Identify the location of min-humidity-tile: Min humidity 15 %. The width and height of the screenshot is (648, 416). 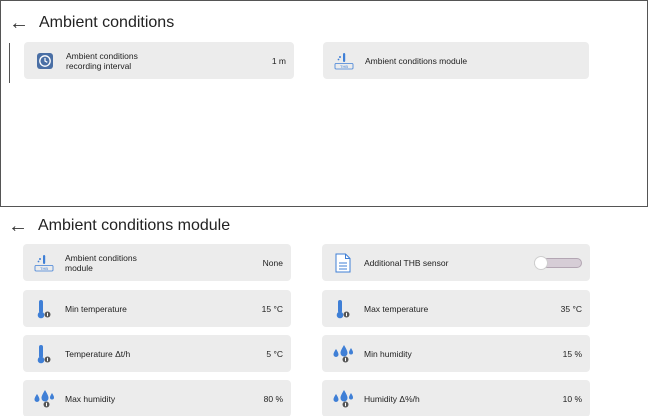
(456, 353).